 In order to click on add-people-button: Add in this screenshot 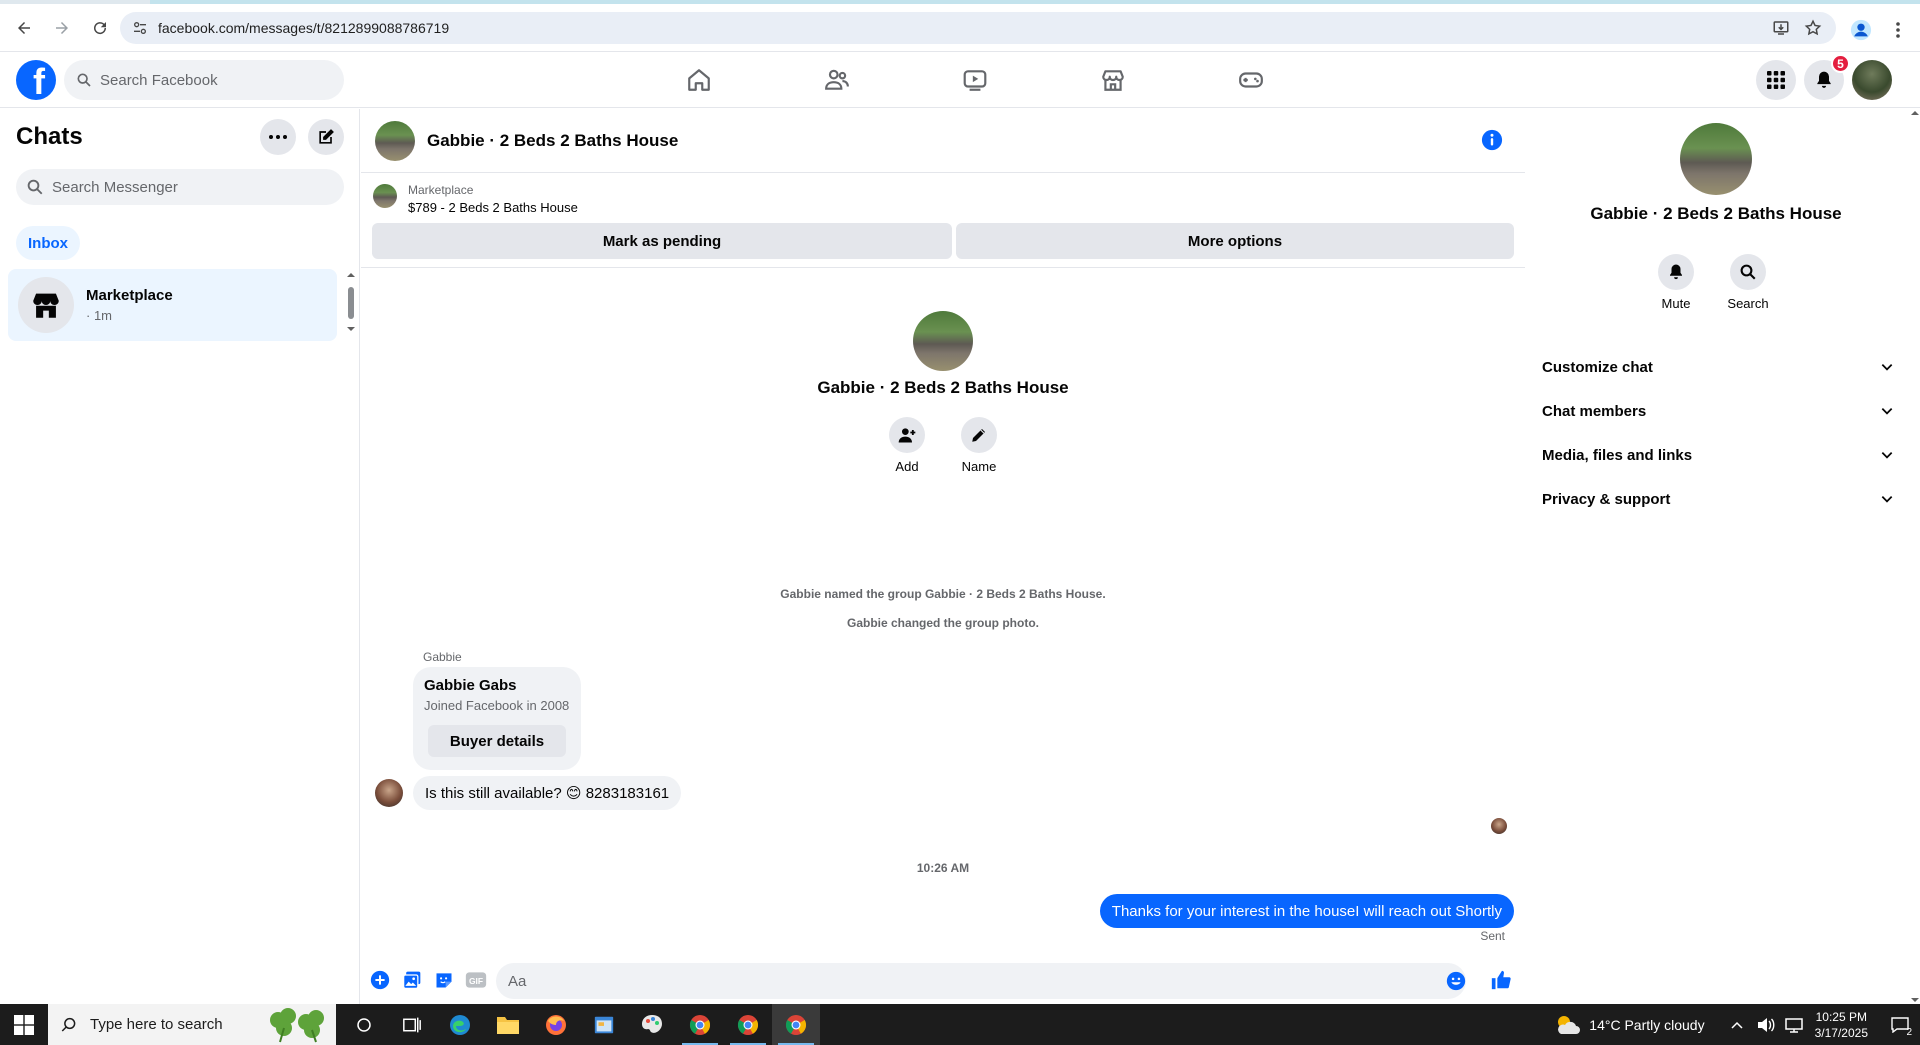, I will do `click(907, 445)`.